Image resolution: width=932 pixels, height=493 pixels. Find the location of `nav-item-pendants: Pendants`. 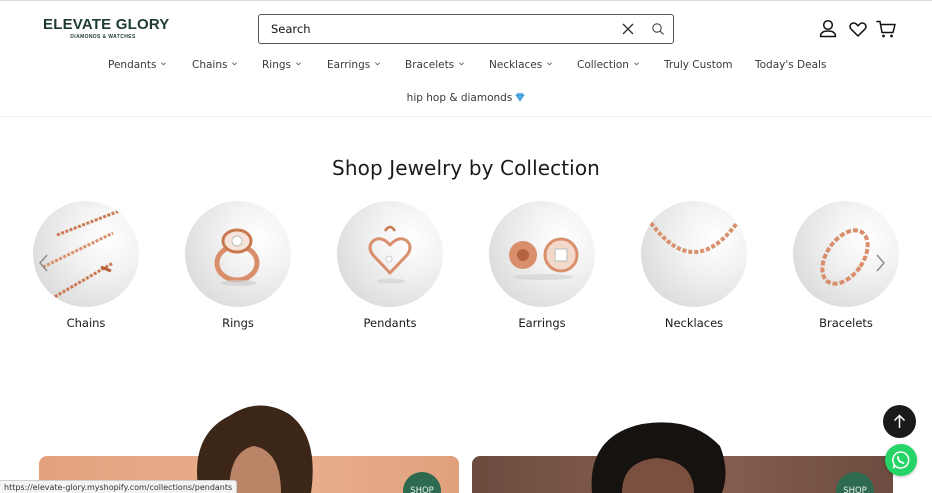

nav-item-pendants: Pendants is located at coordinates (137, 65).